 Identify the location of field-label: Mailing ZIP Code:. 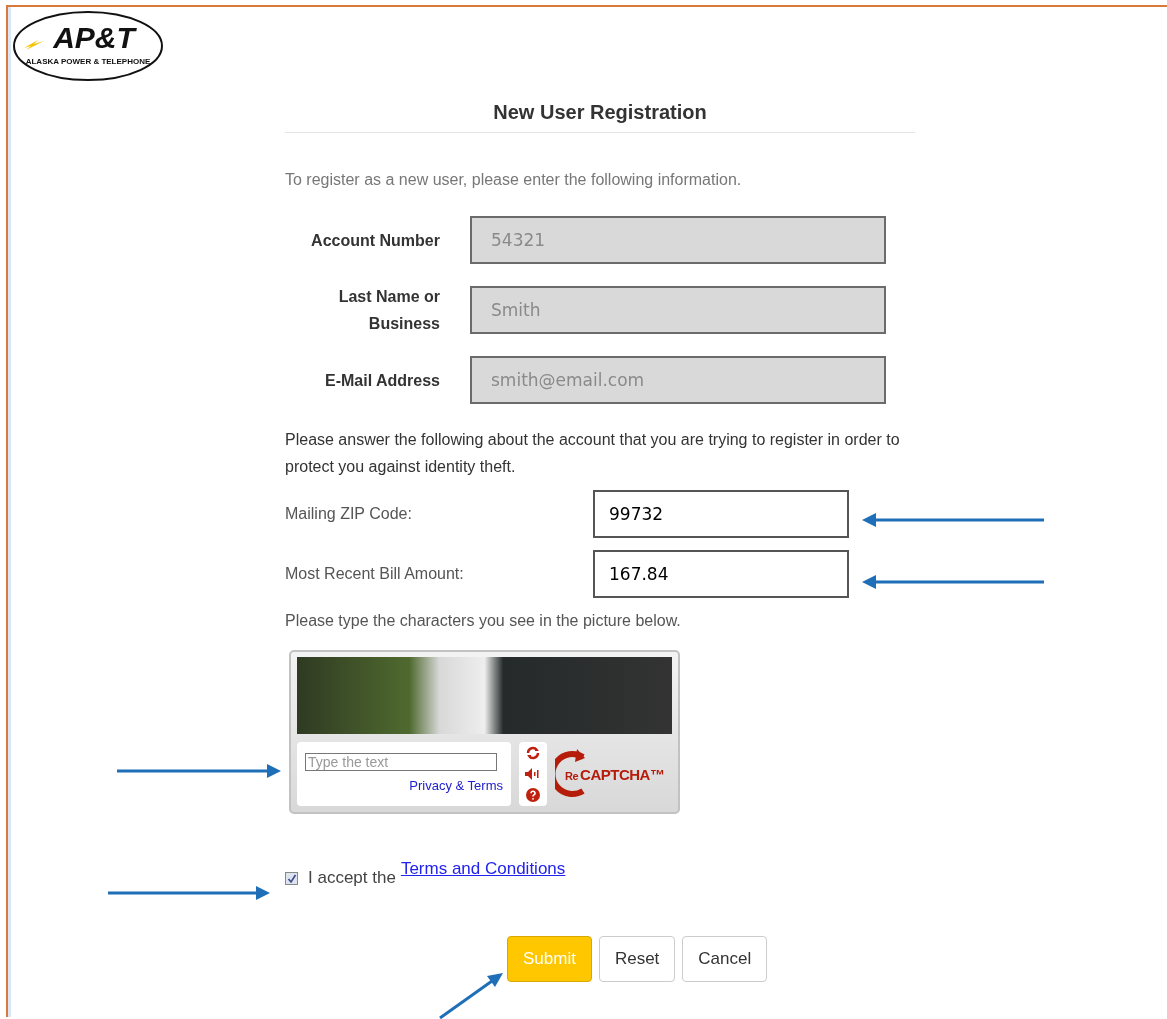
(349, 514).